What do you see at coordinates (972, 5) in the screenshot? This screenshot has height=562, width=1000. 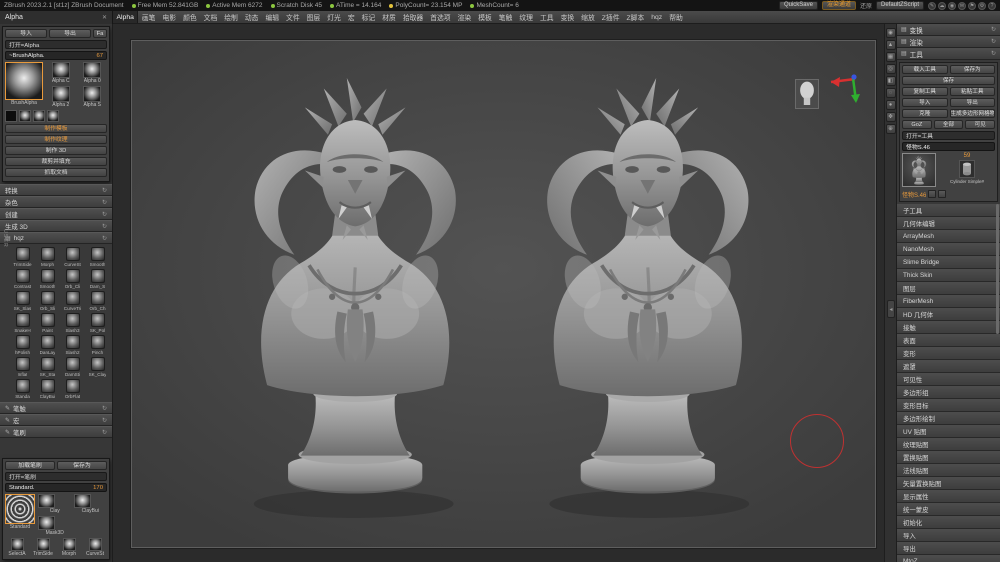 I see `flag-icon: ⚑` at bounding box center [972, 5].